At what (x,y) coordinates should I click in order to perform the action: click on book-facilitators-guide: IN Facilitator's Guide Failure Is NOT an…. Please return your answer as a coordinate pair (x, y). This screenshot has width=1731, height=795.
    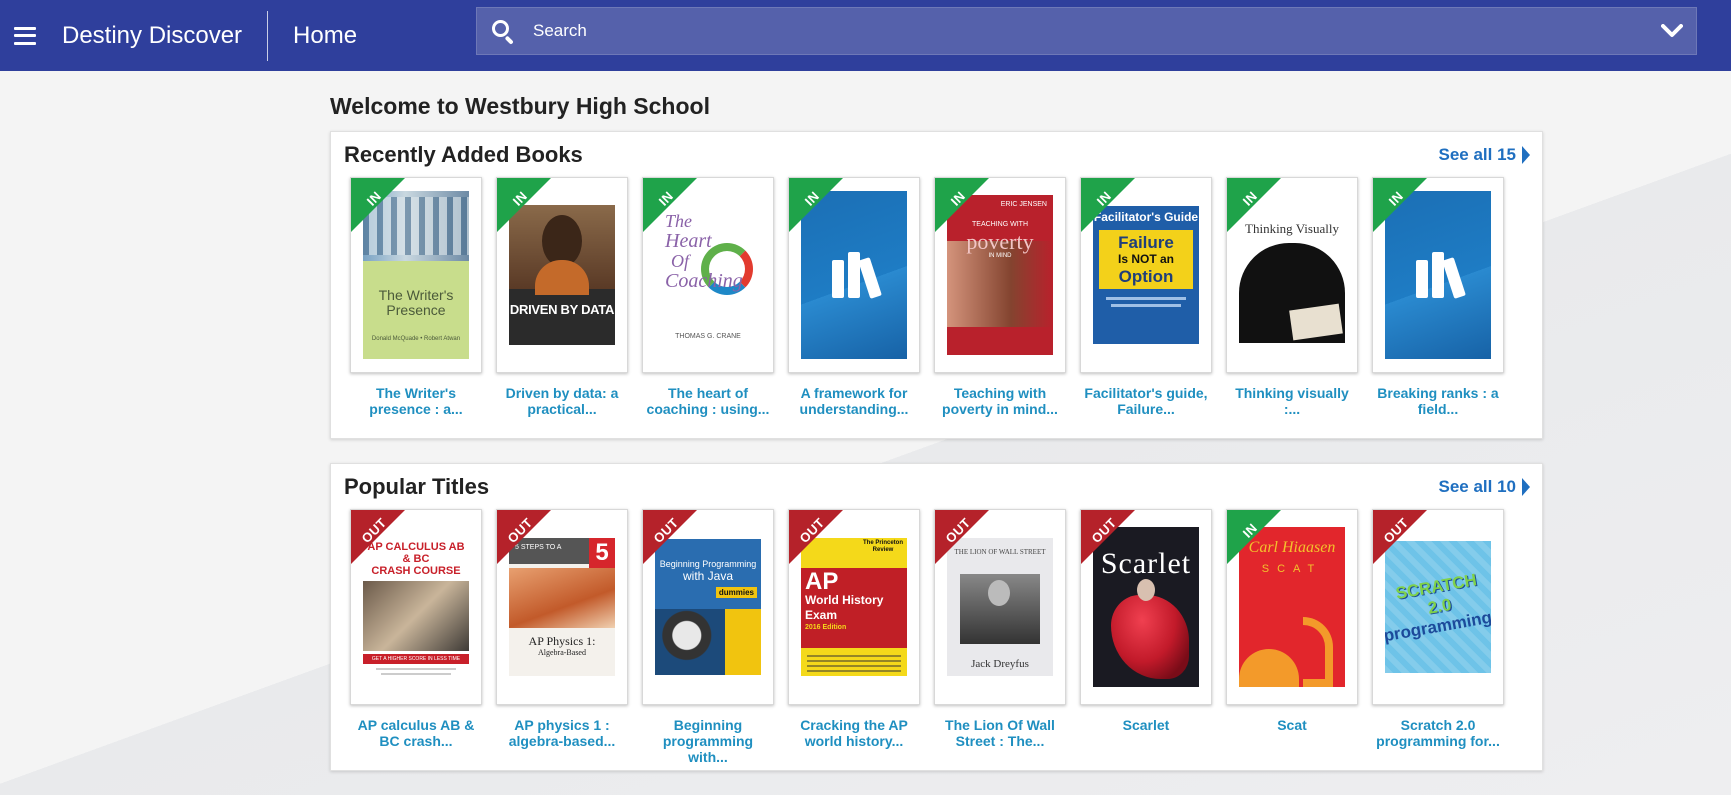
    Looking at the image, I should click on (1146, 297).